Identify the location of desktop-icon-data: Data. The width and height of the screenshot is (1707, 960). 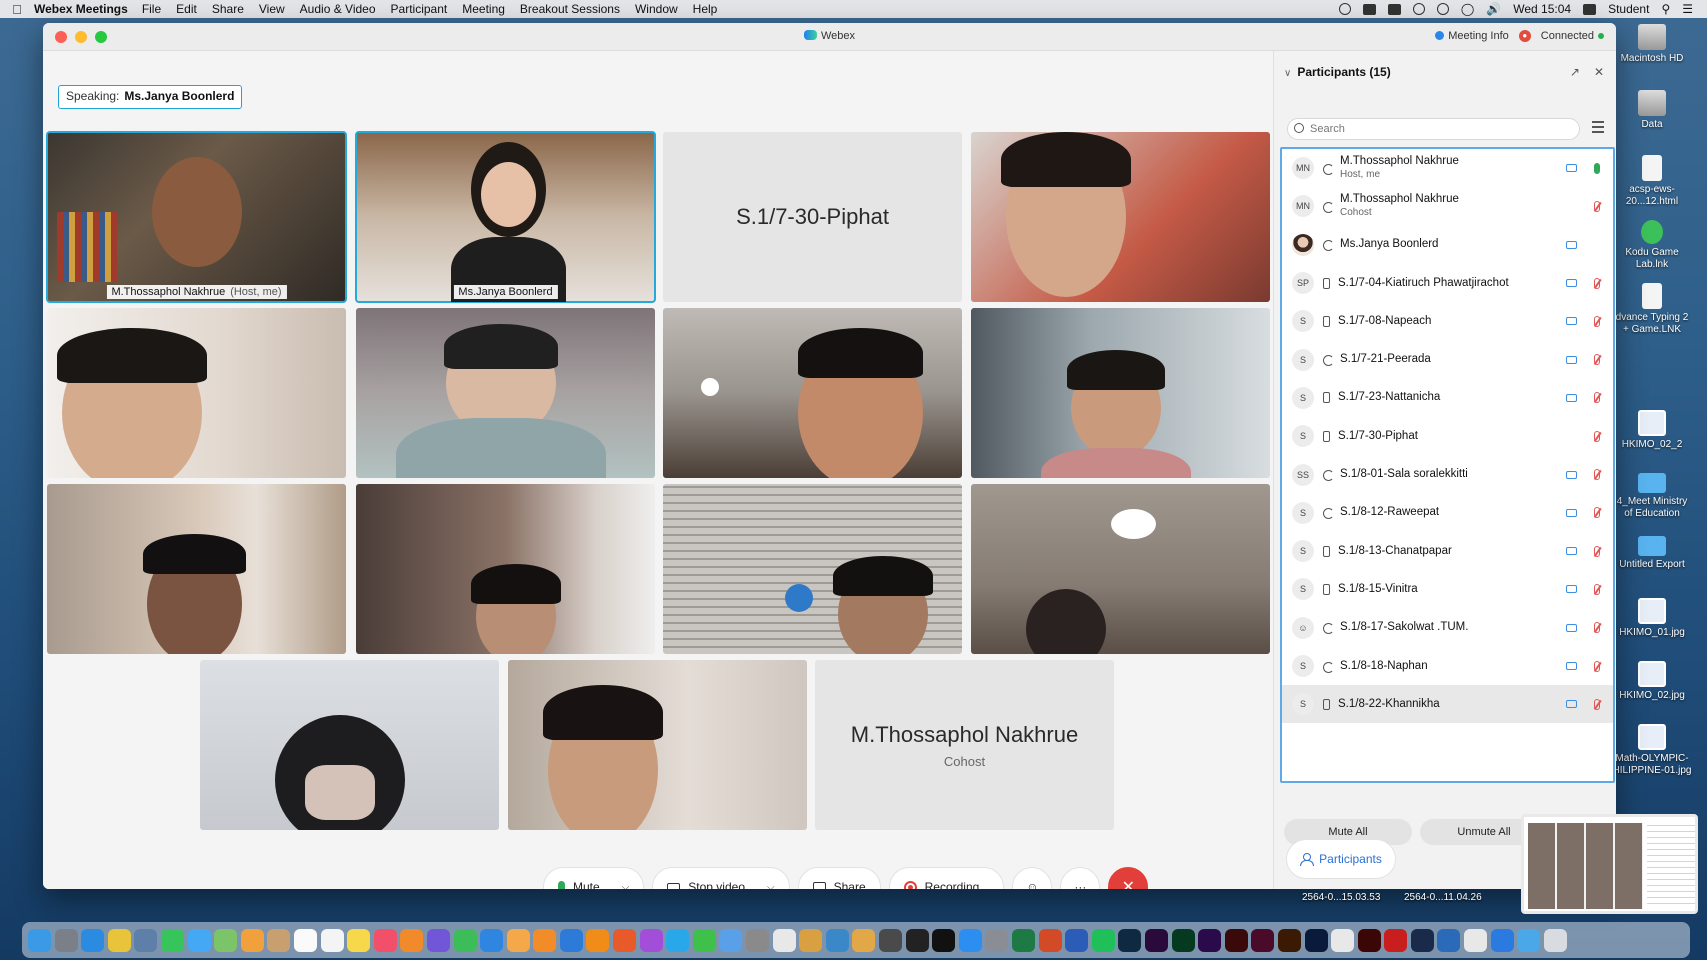
(1652, 110).